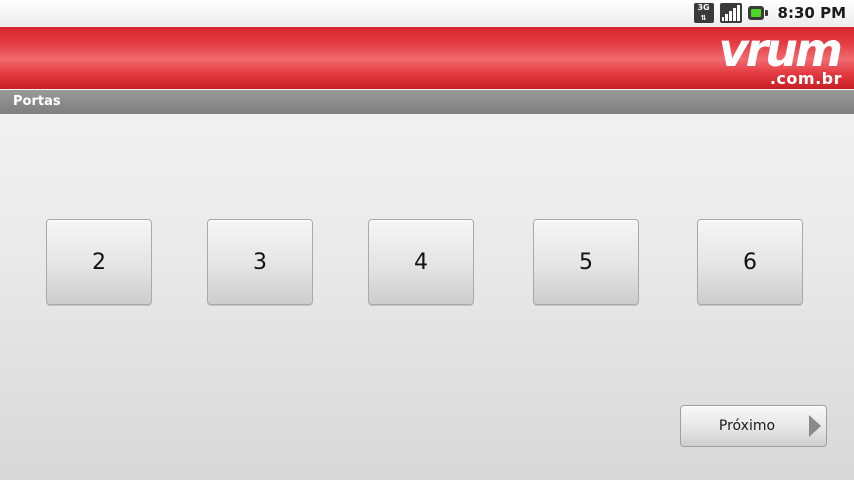 Image resolution: width=854 pixels, height=480 pixels. Describe the element at coordinates (747, 426) in the screenshot. I see `next-button-label: Próximo` at that location.